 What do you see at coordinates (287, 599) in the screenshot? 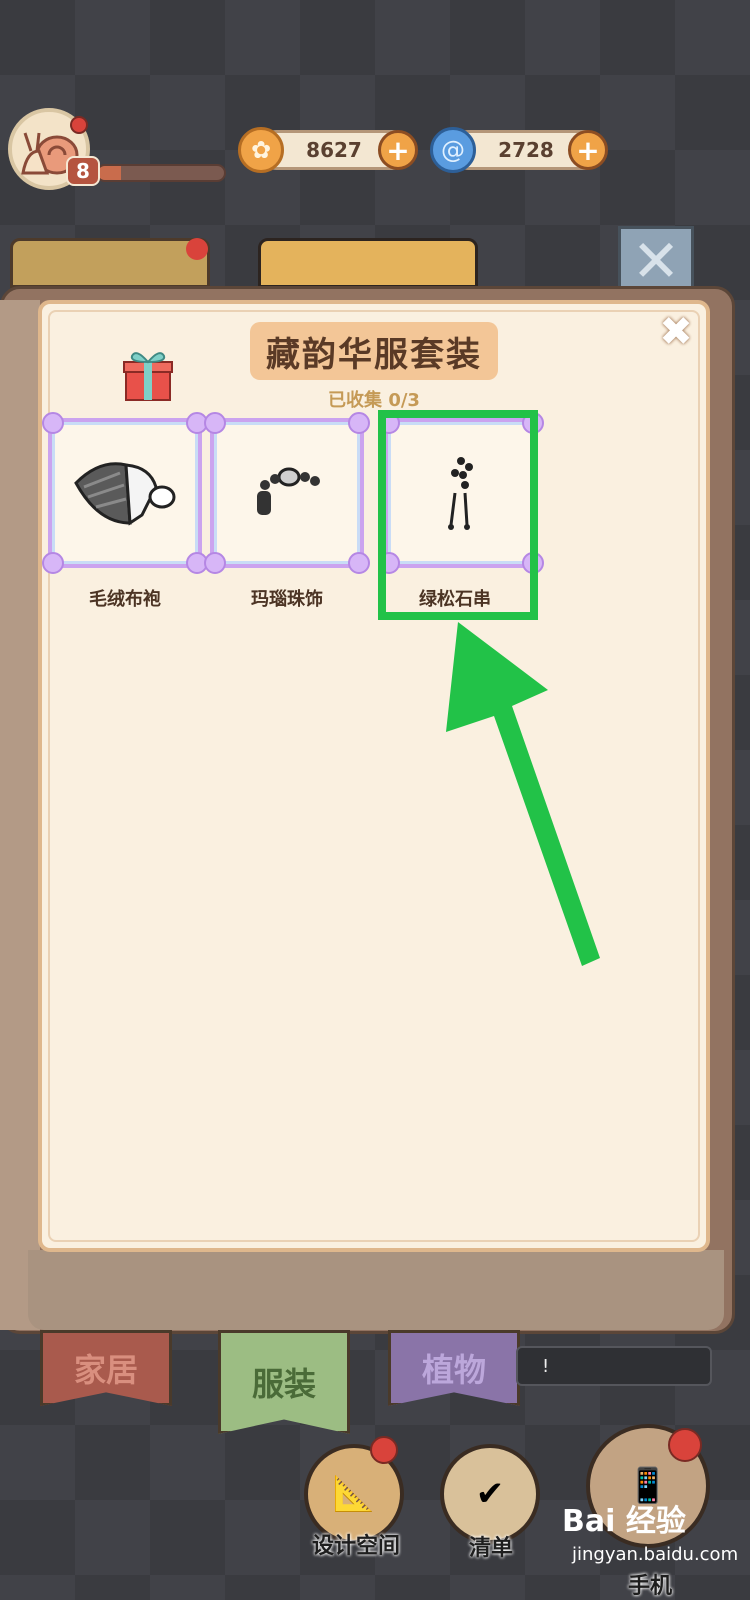
I see `item-label-agate-beads: 玛瑙珠饰` at bounding box center [287, 599].